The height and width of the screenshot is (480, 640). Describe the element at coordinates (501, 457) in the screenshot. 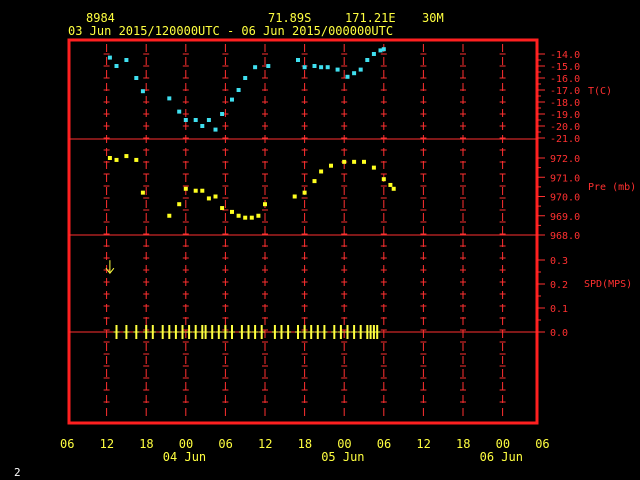

I see `x-date-label: 06 Jun` at that location.